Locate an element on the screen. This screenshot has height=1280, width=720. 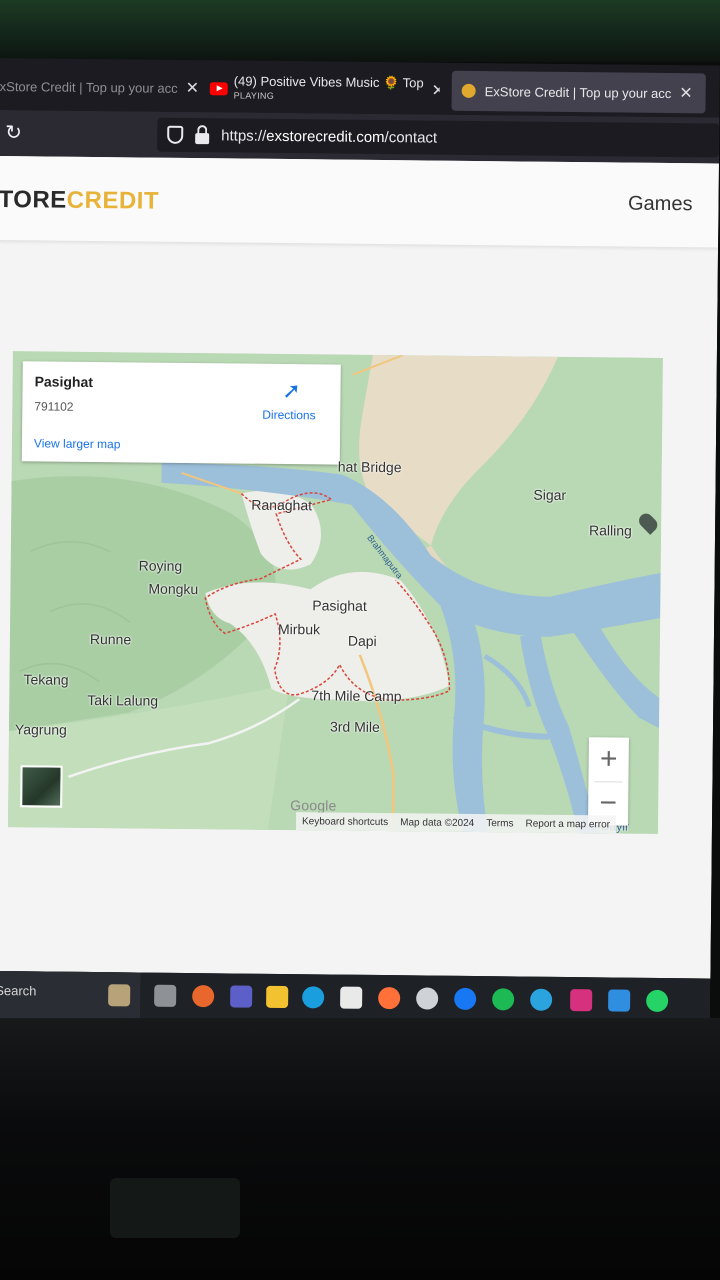
url-prefix: https:// is located at coordinates (244, 135).